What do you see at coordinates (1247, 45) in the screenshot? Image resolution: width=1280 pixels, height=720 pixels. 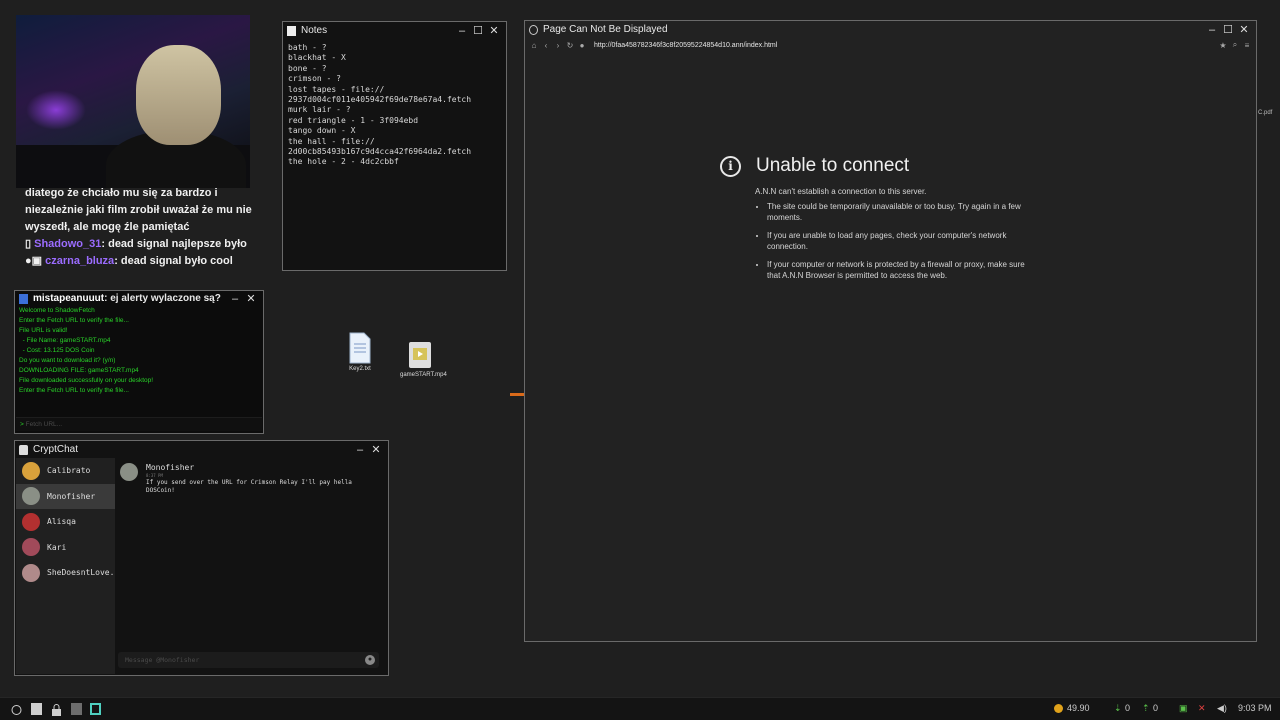 I see `menu-icon: ≡` at bounding box center [1247, 45].